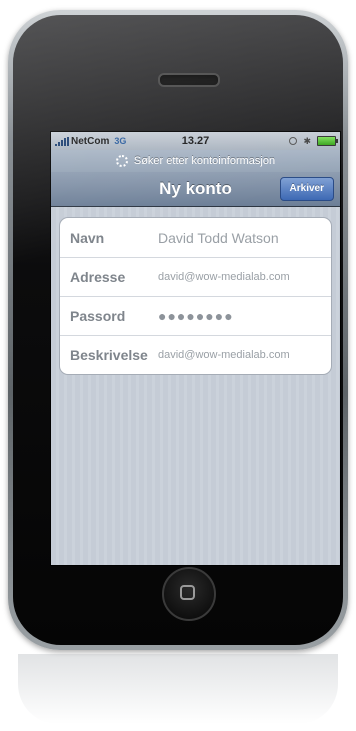 The width and height of the screenshot is (356, 731). I want to click on description-label: Beskrivelse, so click(109, 355).